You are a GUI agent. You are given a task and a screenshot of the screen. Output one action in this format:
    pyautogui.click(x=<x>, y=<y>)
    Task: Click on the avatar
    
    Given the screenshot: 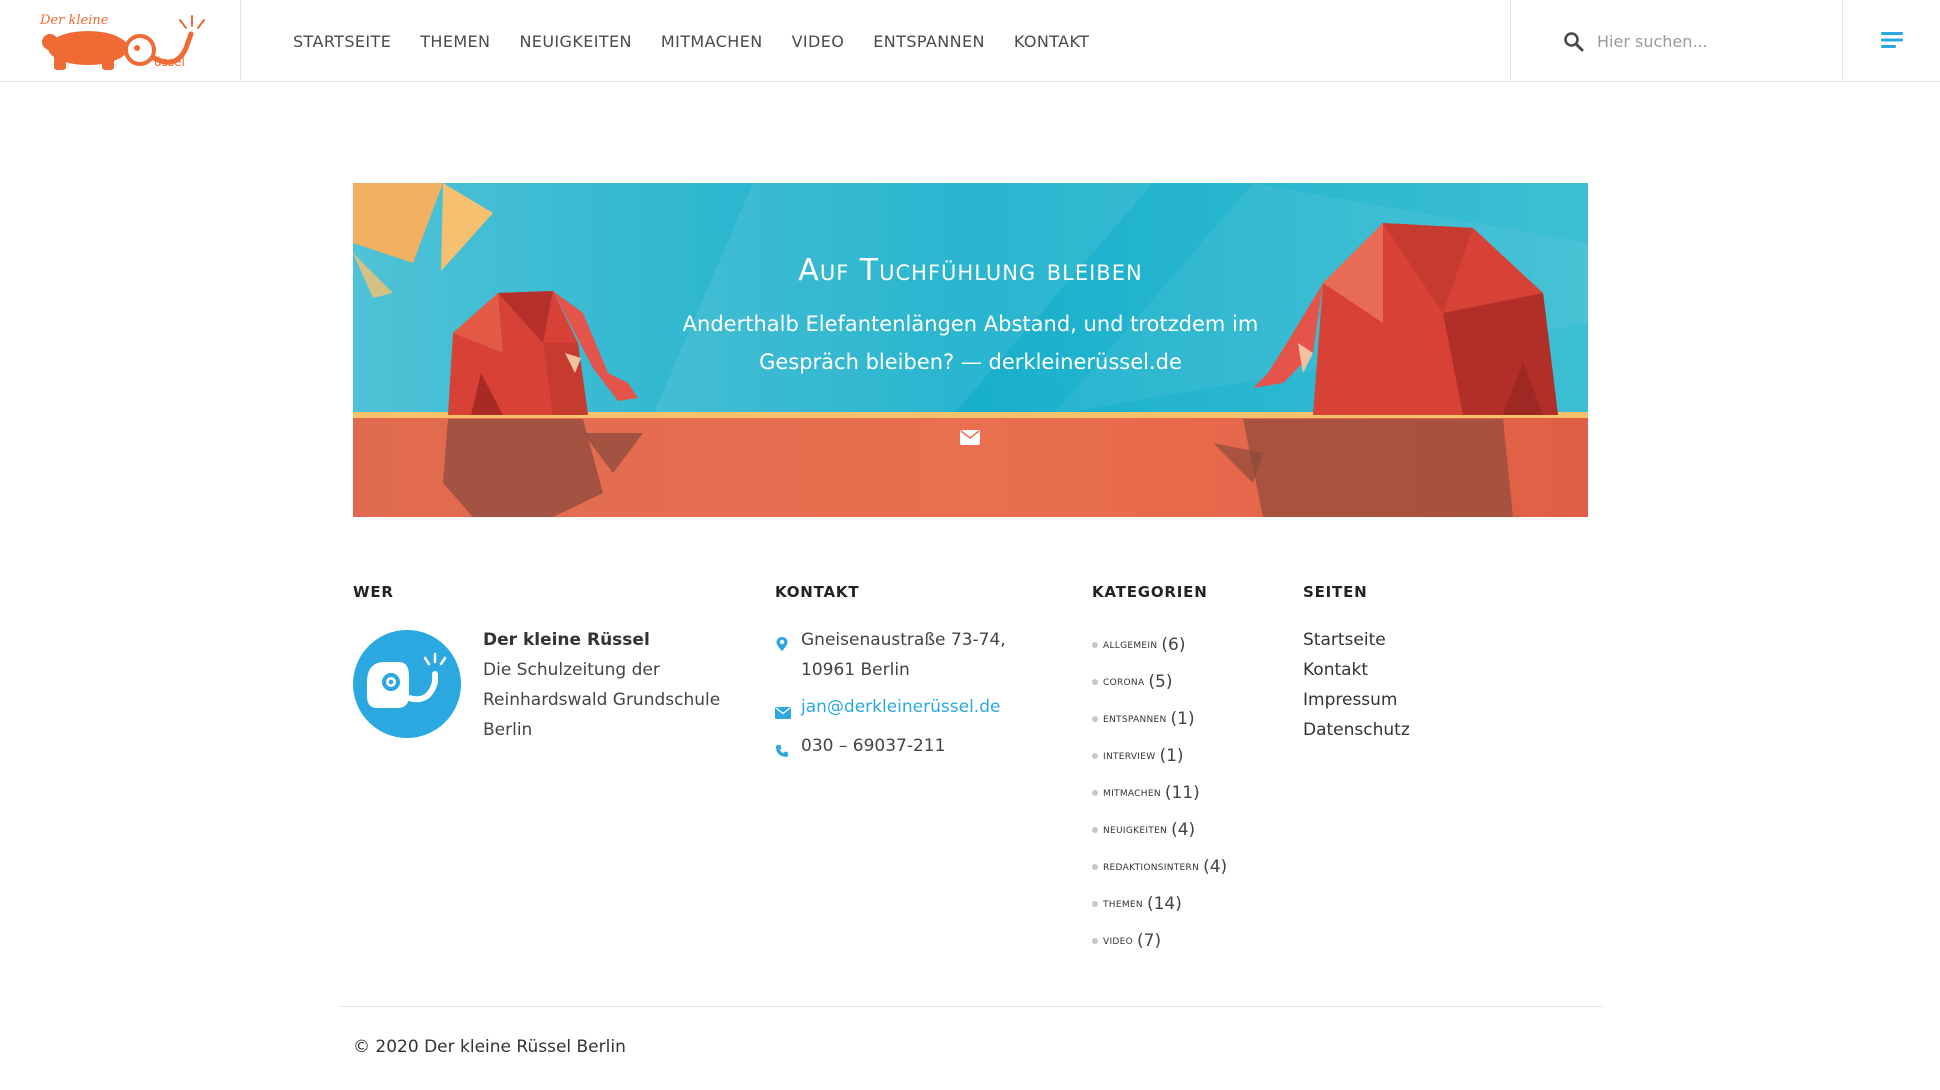 What is the action you would take?
    pyautogui.click(x=407, y=684)
    